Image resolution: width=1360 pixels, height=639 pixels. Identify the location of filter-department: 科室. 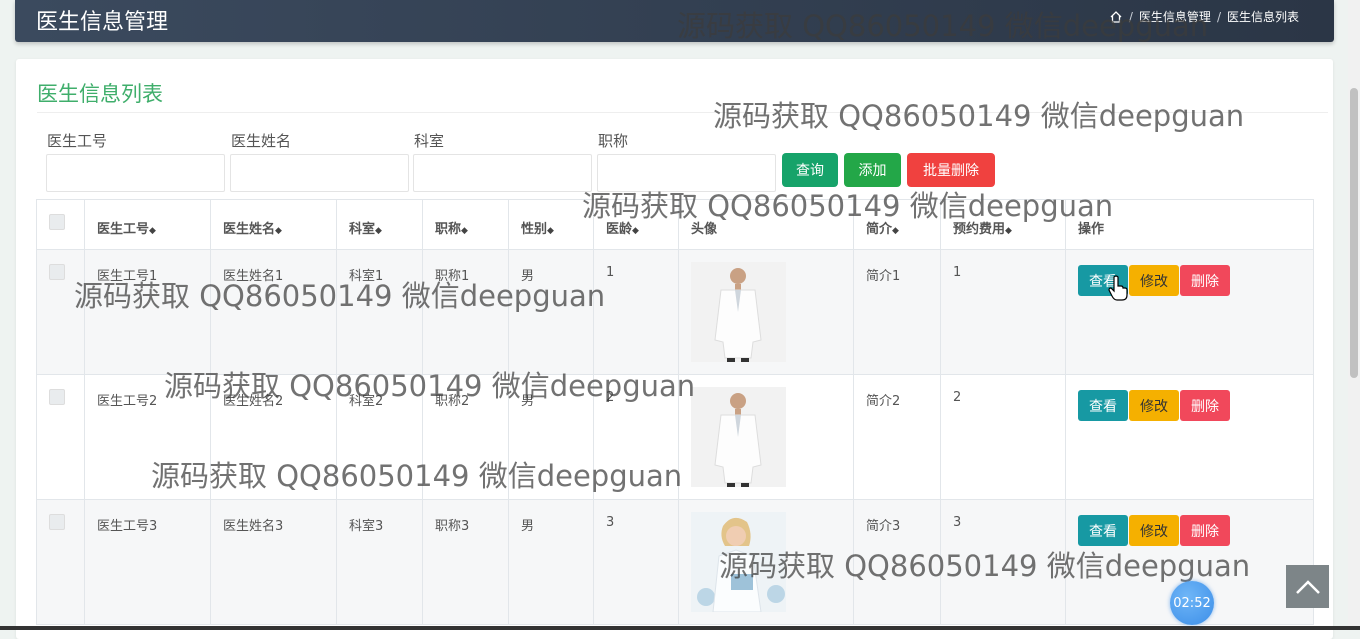
(502, 161).